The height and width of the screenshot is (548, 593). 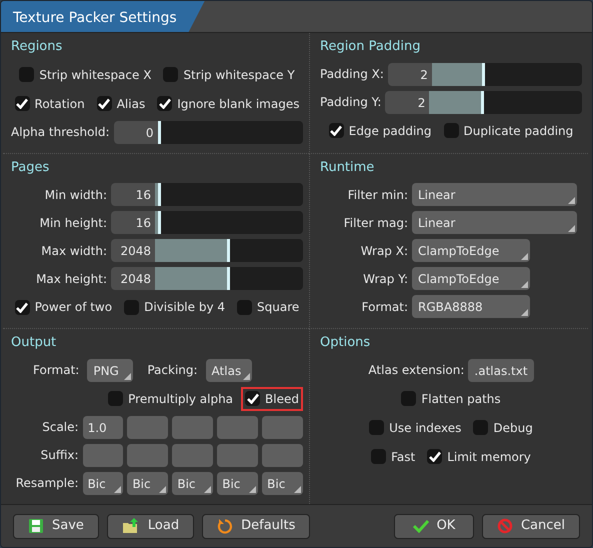 What do you see at coordinates (85, 74) in the screenshot?
I see `checkbox: Strip whitespace X` at bounding box center [85, 74].